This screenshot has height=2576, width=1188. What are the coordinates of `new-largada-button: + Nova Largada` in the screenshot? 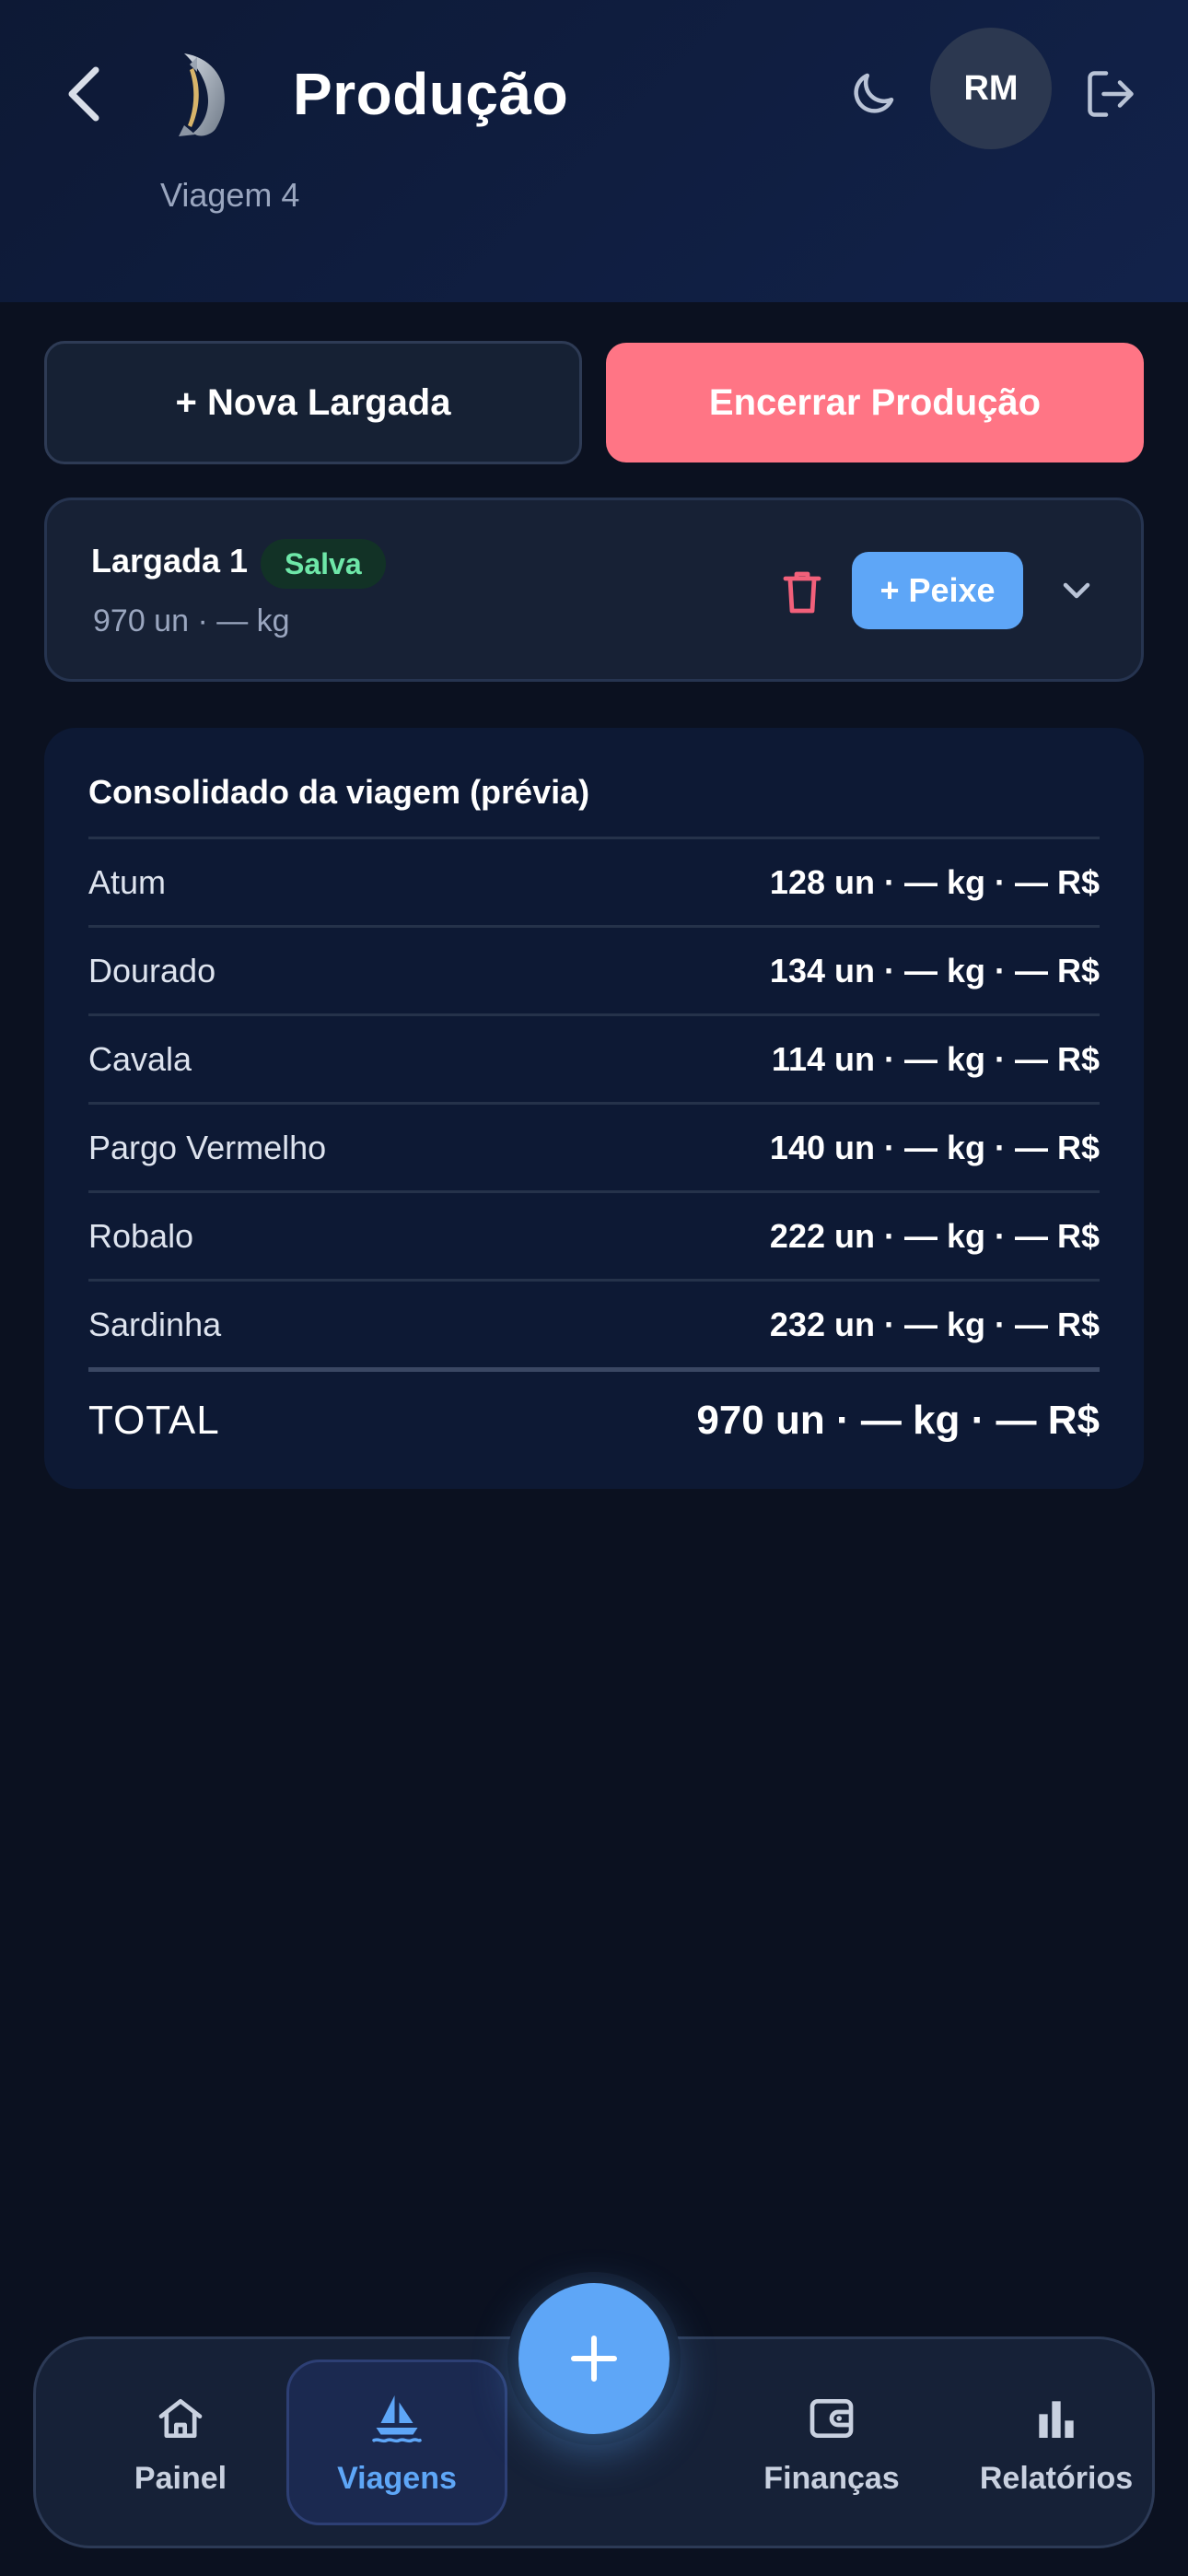 It's located at (313, 402).